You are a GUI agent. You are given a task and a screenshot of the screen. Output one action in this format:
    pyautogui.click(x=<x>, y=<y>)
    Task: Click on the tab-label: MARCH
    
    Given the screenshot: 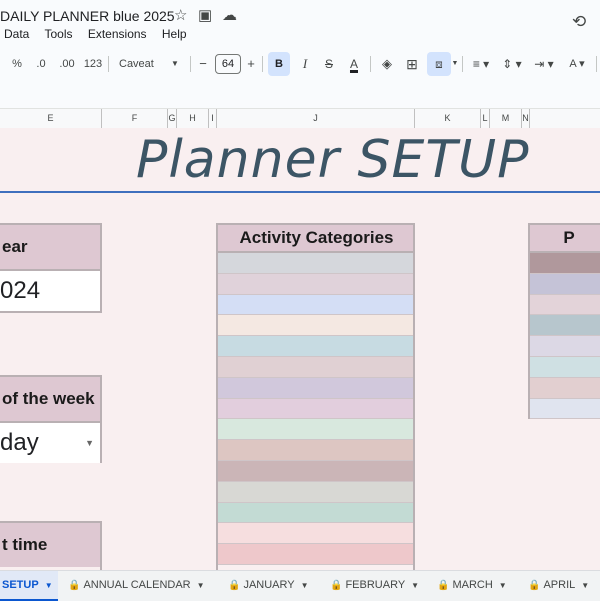 What is the action you would take?
    pyautogui.click(x=472, y=585)
    